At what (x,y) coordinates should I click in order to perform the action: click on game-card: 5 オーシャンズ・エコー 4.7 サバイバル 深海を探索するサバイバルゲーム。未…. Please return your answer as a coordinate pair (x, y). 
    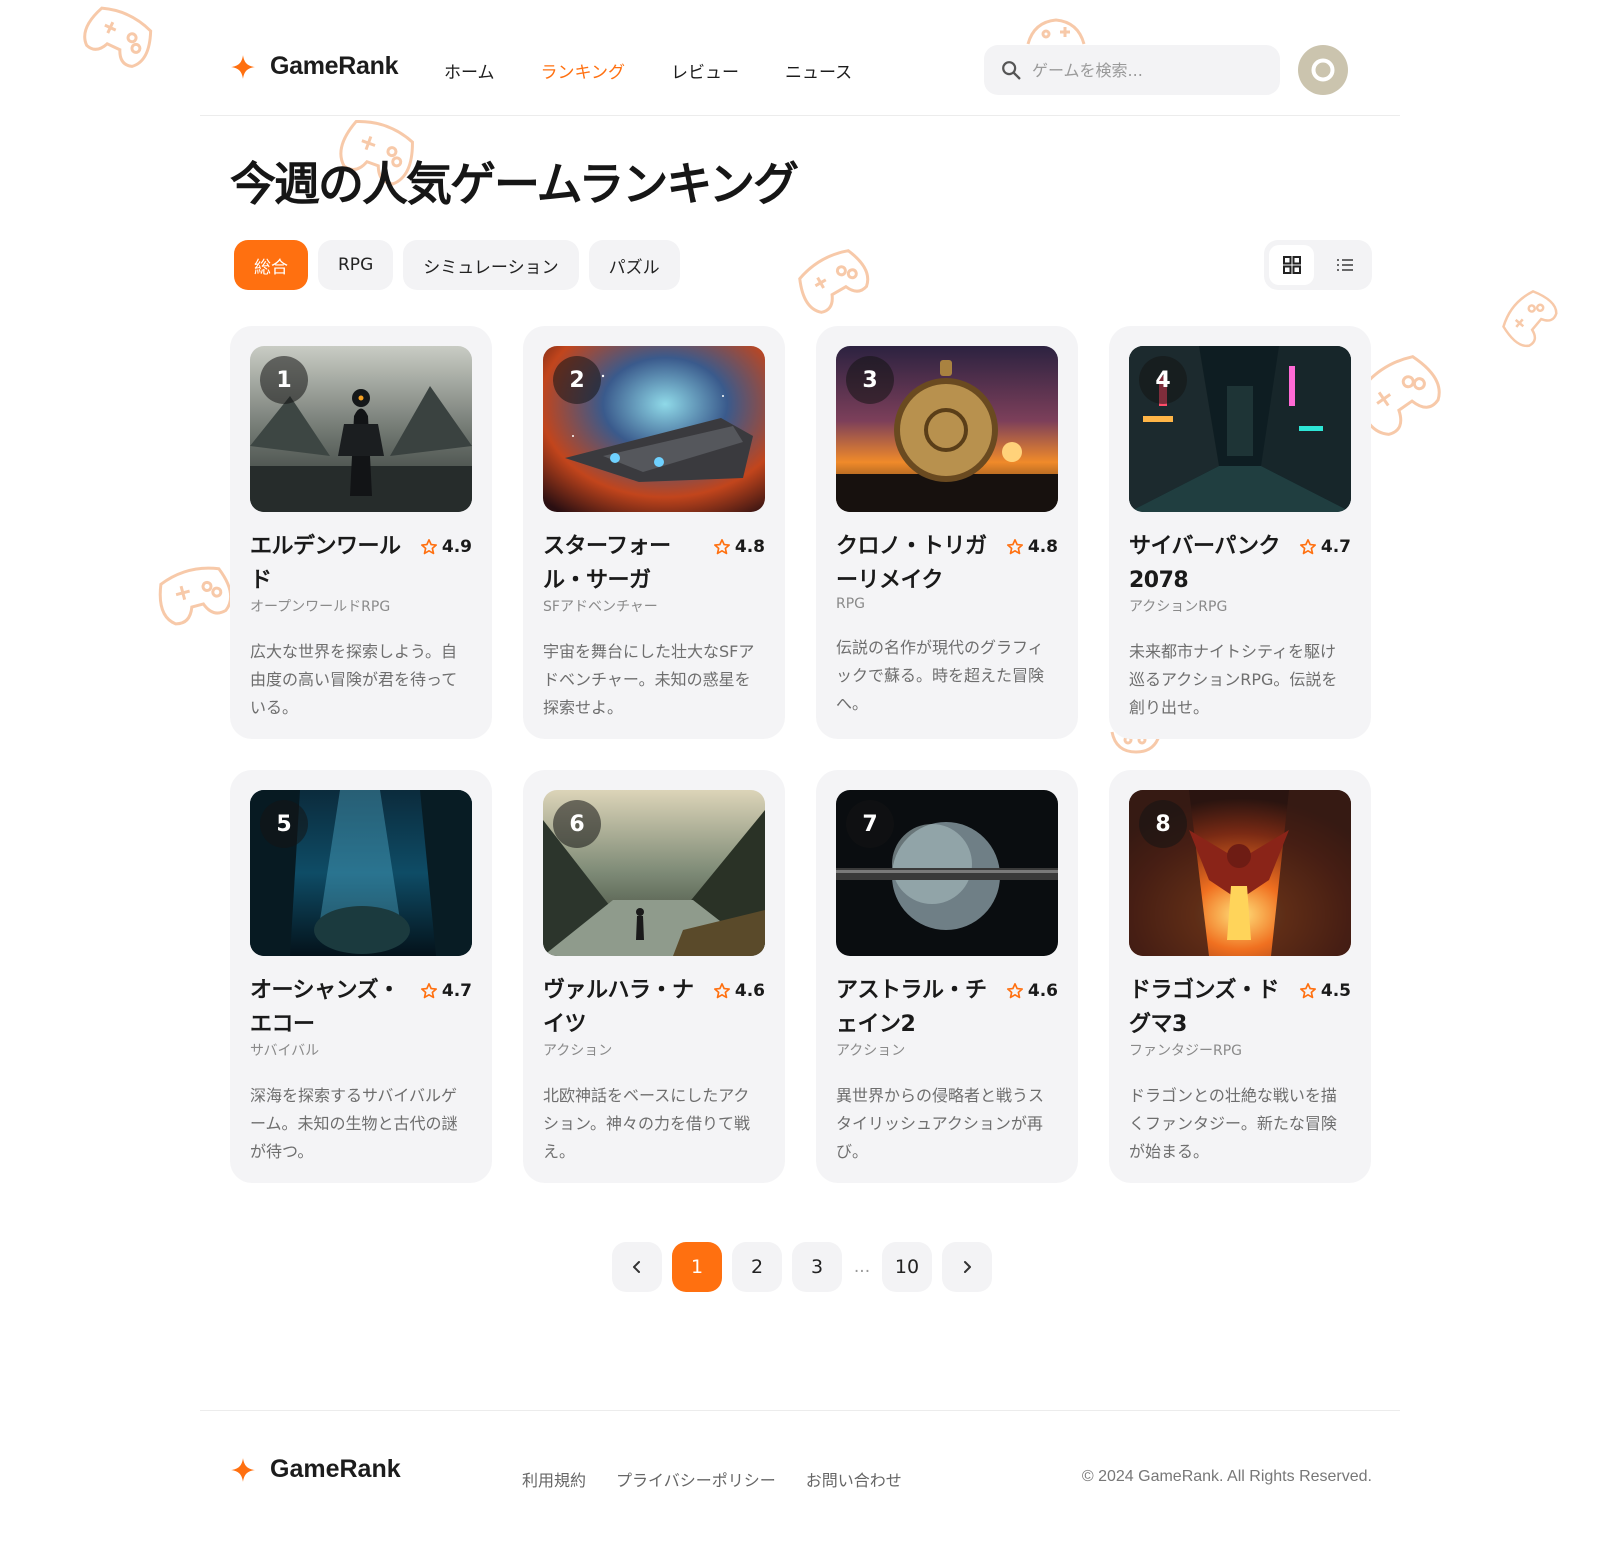
    Looking at the image, I should click on (361, 976).